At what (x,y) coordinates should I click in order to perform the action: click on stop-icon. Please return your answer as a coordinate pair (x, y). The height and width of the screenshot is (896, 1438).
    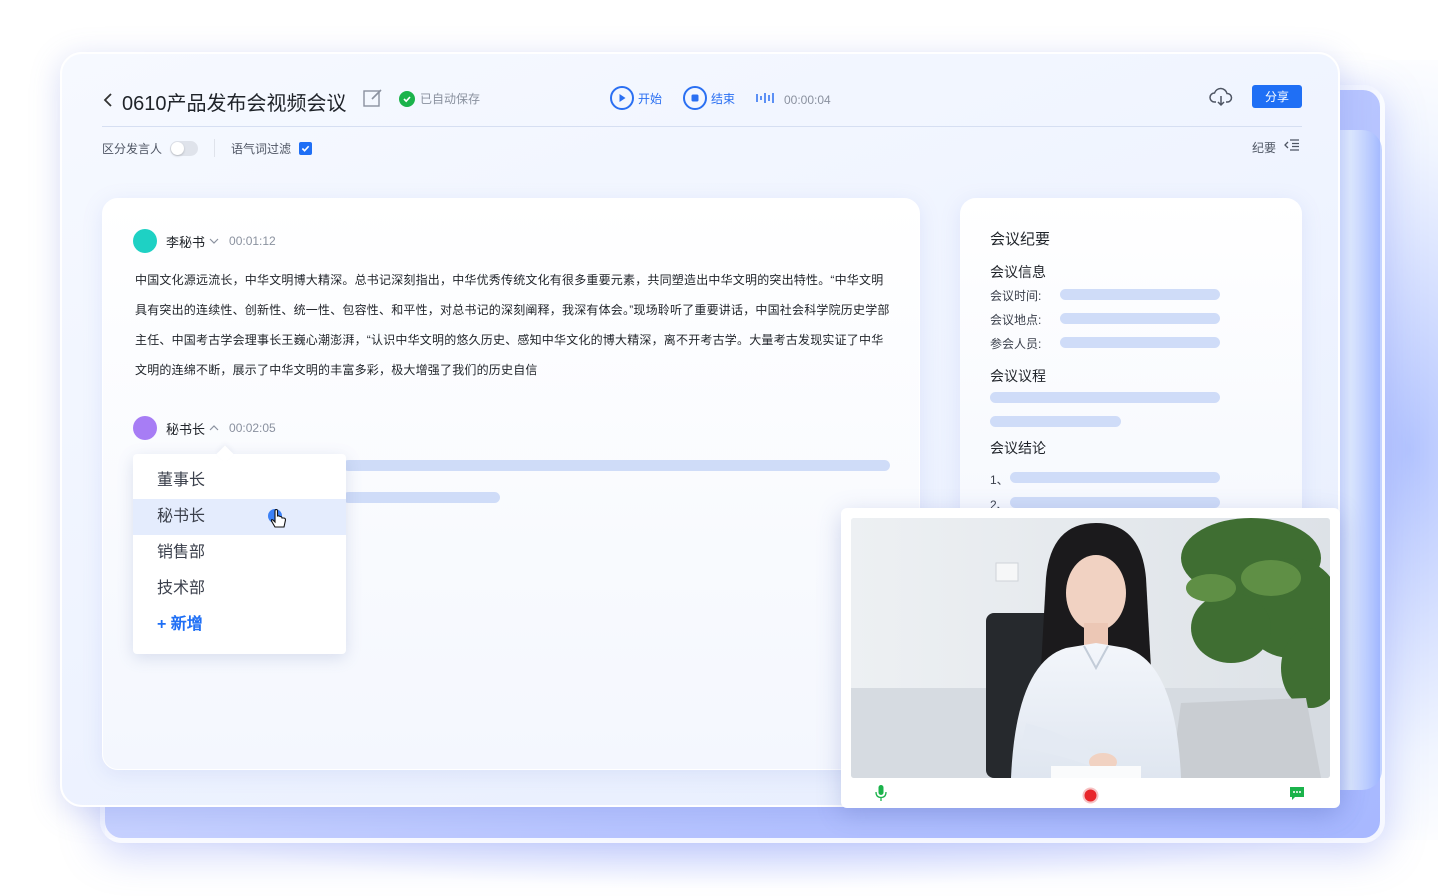
    Looking at the image, I should click on (695, 98).